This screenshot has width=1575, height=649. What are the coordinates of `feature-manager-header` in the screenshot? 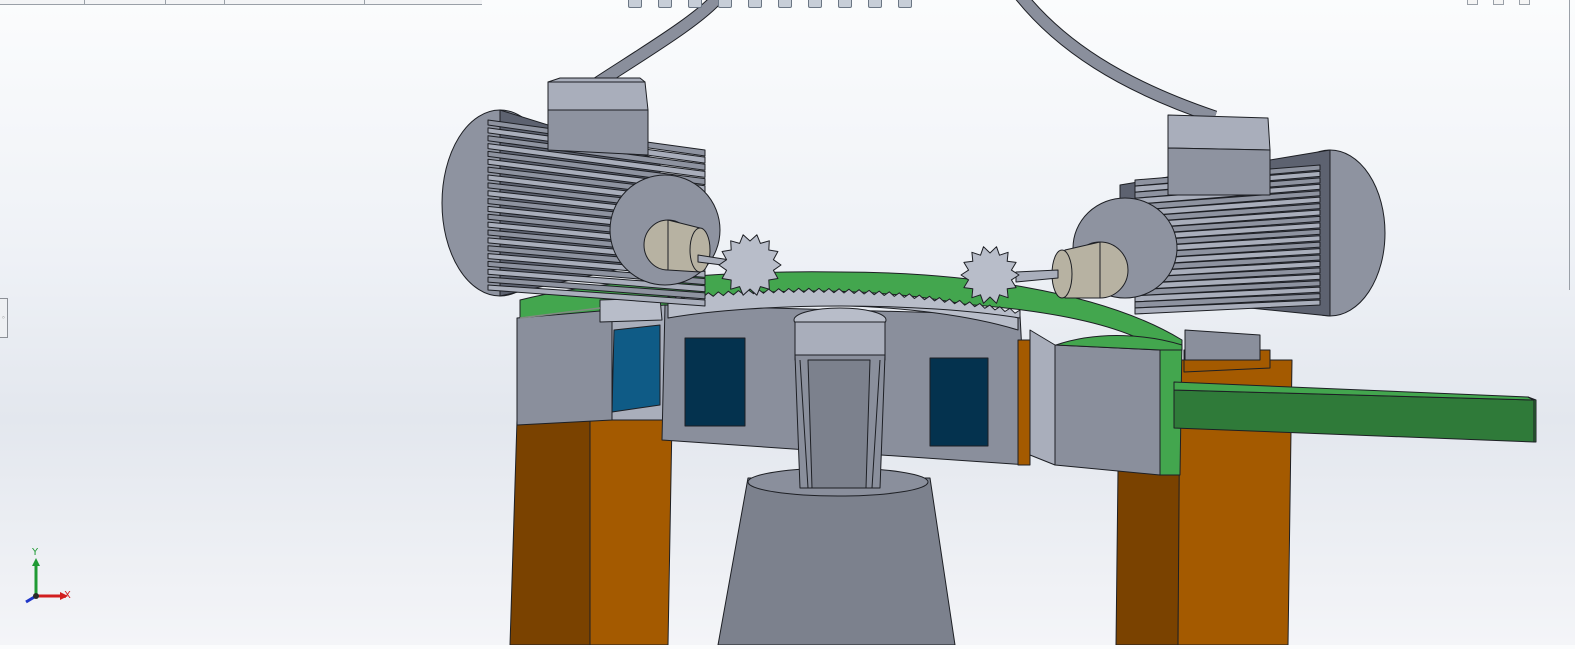 It's located at (241, 2).